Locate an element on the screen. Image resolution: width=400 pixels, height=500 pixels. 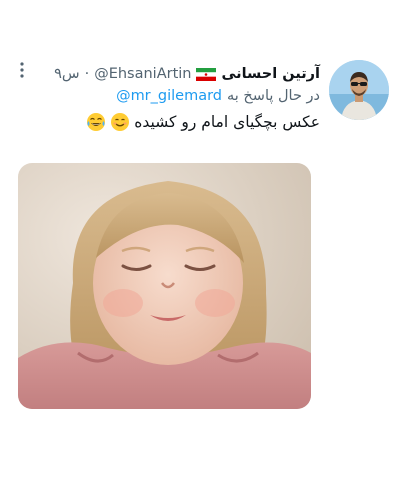
more-vertical-icon is located at coordinates (22, 71).